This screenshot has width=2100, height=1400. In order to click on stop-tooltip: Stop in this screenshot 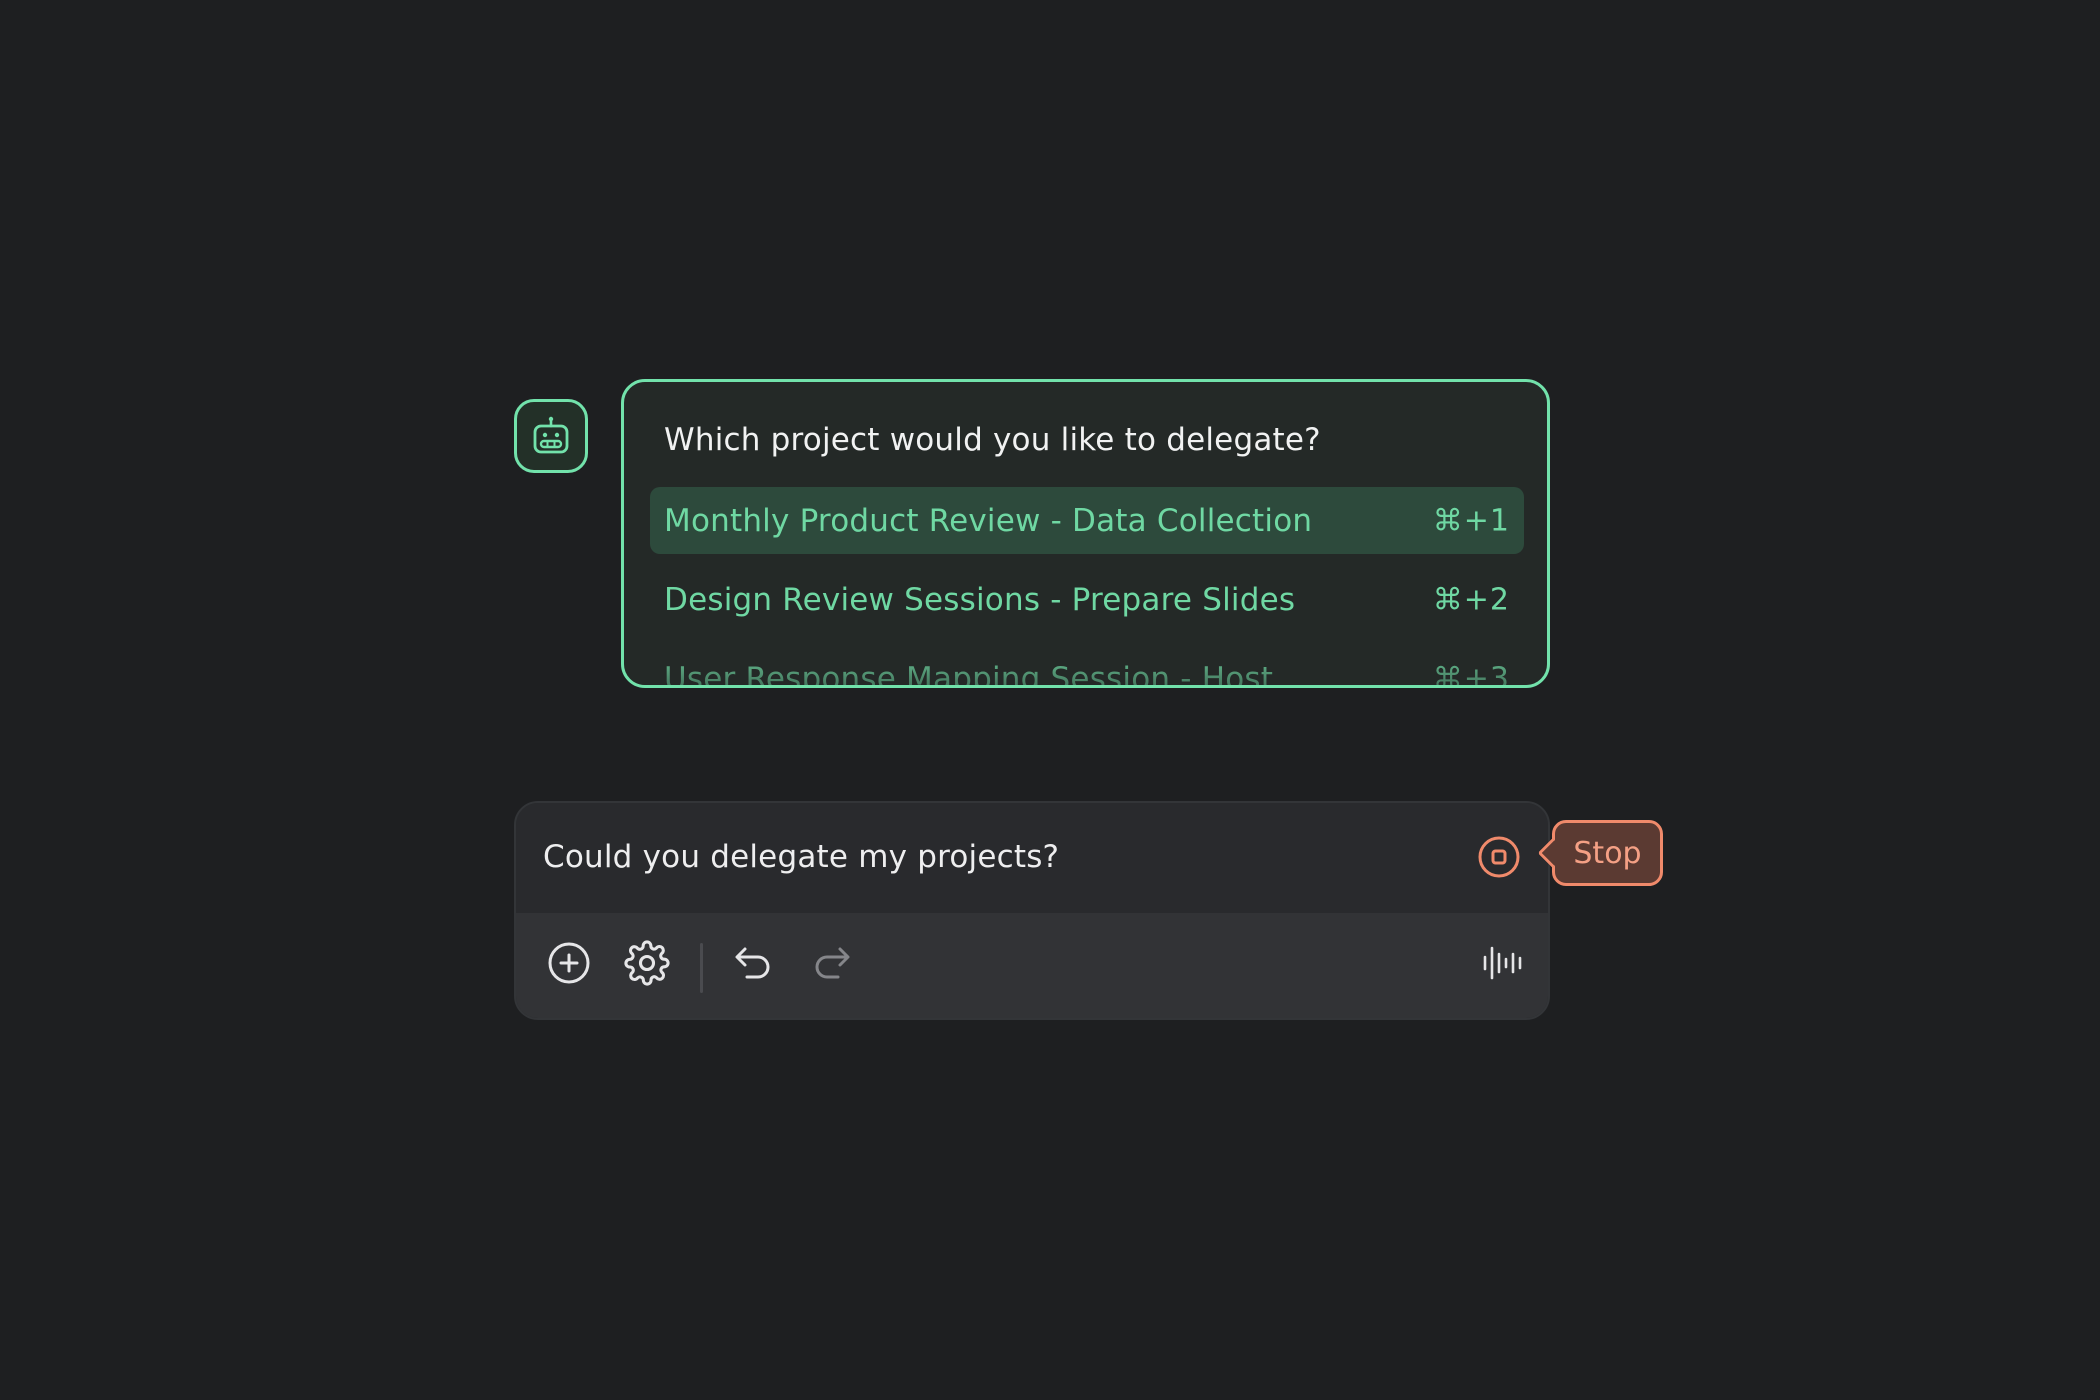, I will do `click(1600, 853)`.